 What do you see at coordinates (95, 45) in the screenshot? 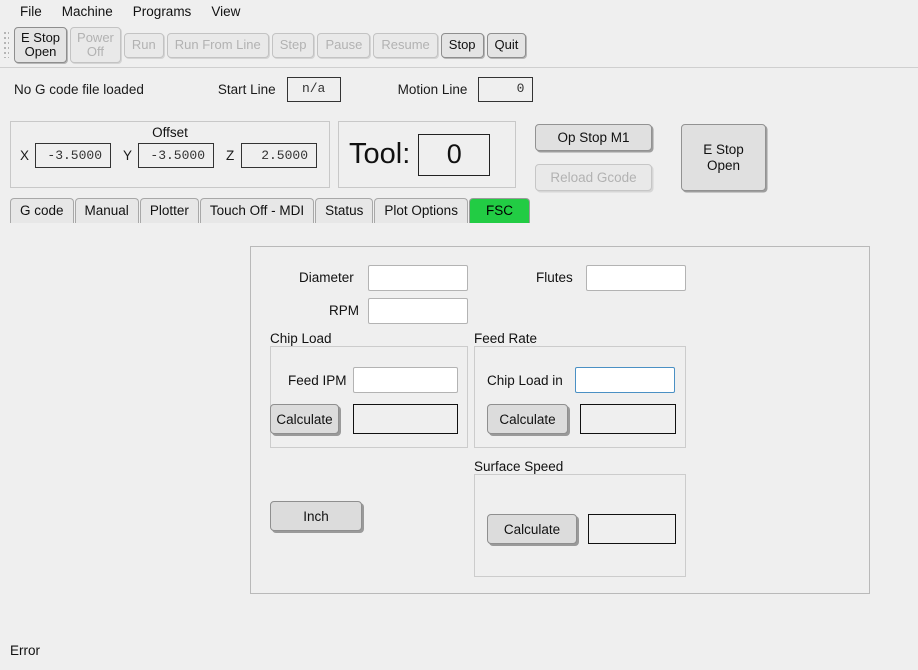
I see `power-off-button: Power Off` at bounding box center [95, 45].